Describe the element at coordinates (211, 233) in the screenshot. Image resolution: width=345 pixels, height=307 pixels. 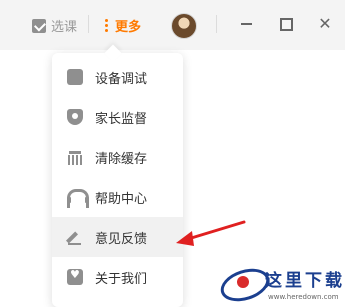
I see `annotation-arrow-icon` at that location.